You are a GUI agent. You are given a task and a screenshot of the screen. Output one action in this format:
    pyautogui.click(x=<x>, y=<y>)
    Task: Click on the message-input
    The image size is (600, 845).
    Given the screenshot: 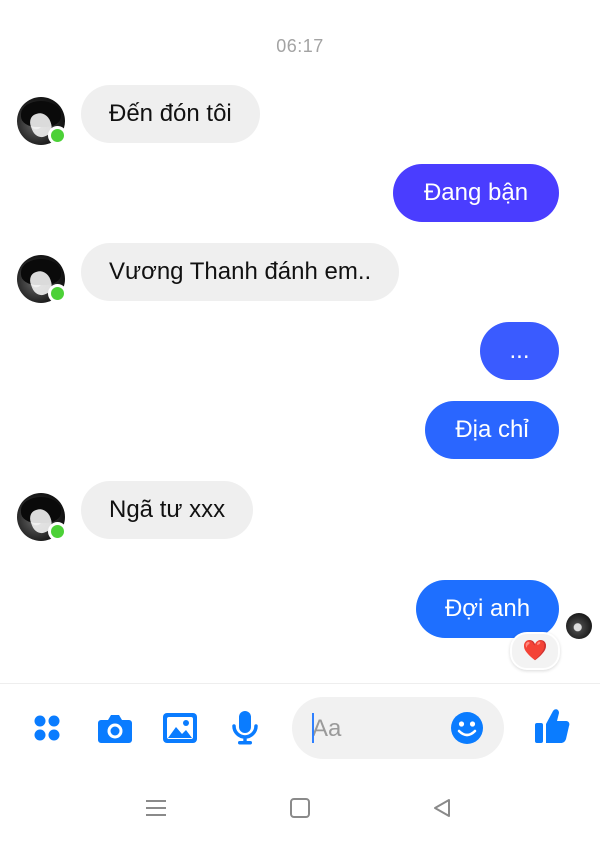 What is the action you would take?
    pyautogui.click(x=377, y=729)
    